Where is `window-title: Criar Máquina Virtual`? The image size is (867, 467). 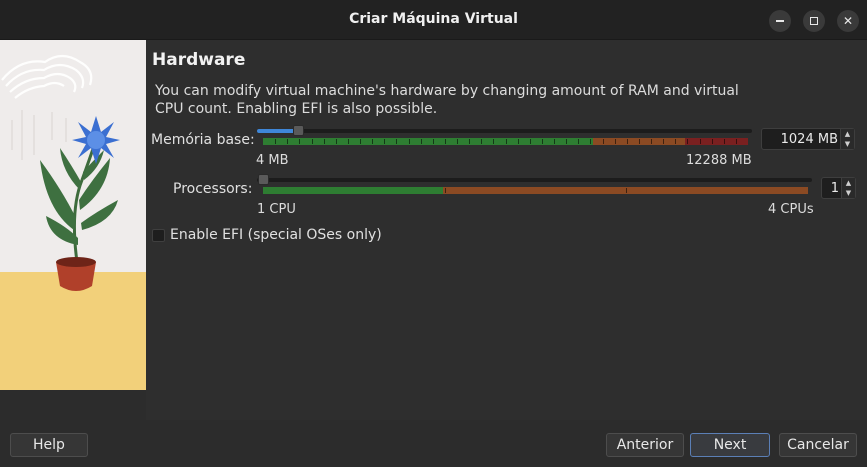 window-title: Criar Máquina Virtual is located at coordinates (433, 19).